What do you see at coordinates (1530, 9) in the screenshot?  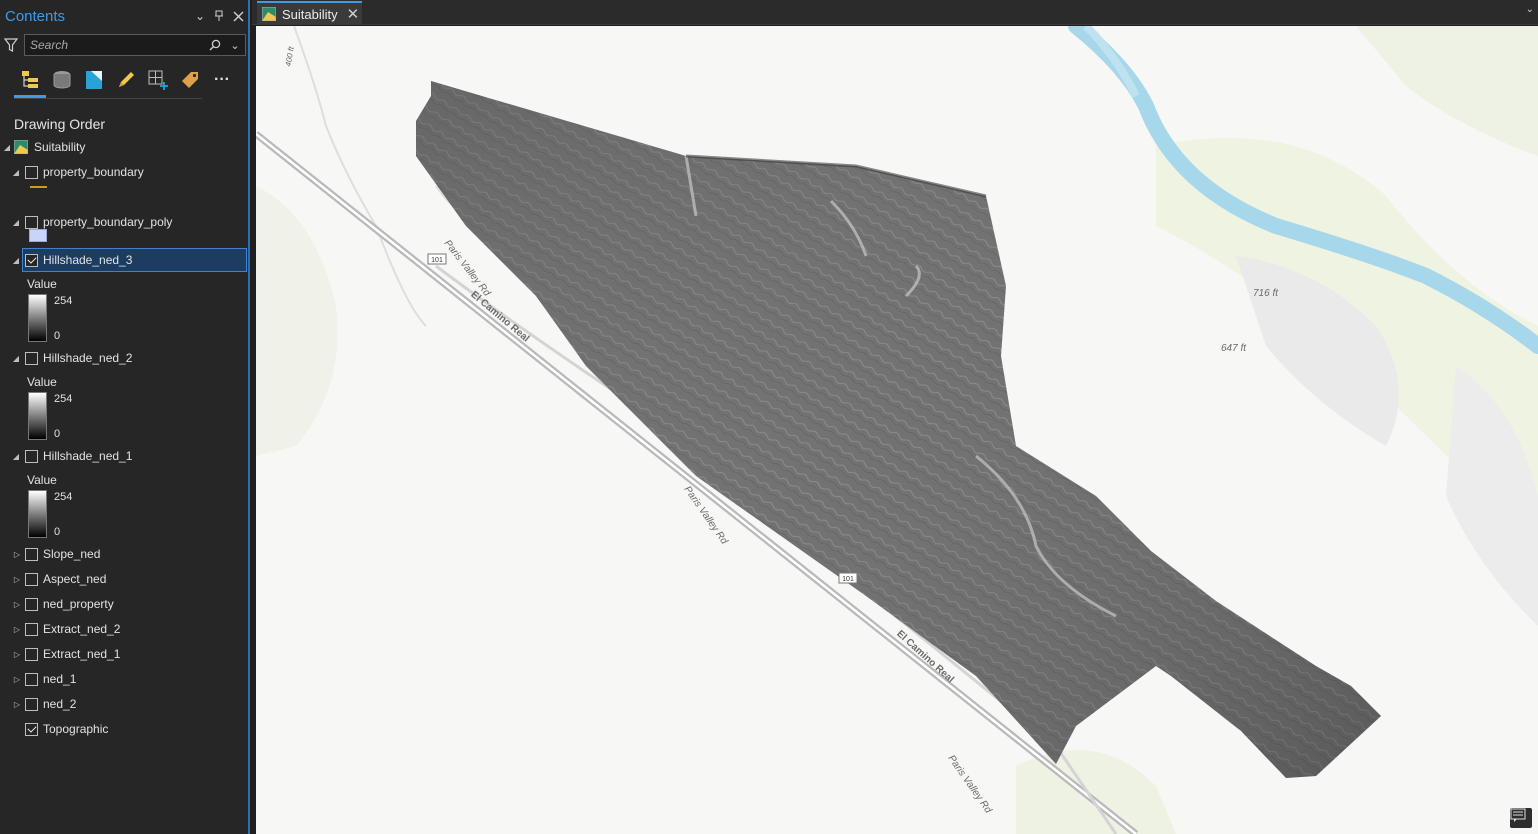 I see `tab-list-dropdown-icon: ⌄` at bounding box center [1530, 9].